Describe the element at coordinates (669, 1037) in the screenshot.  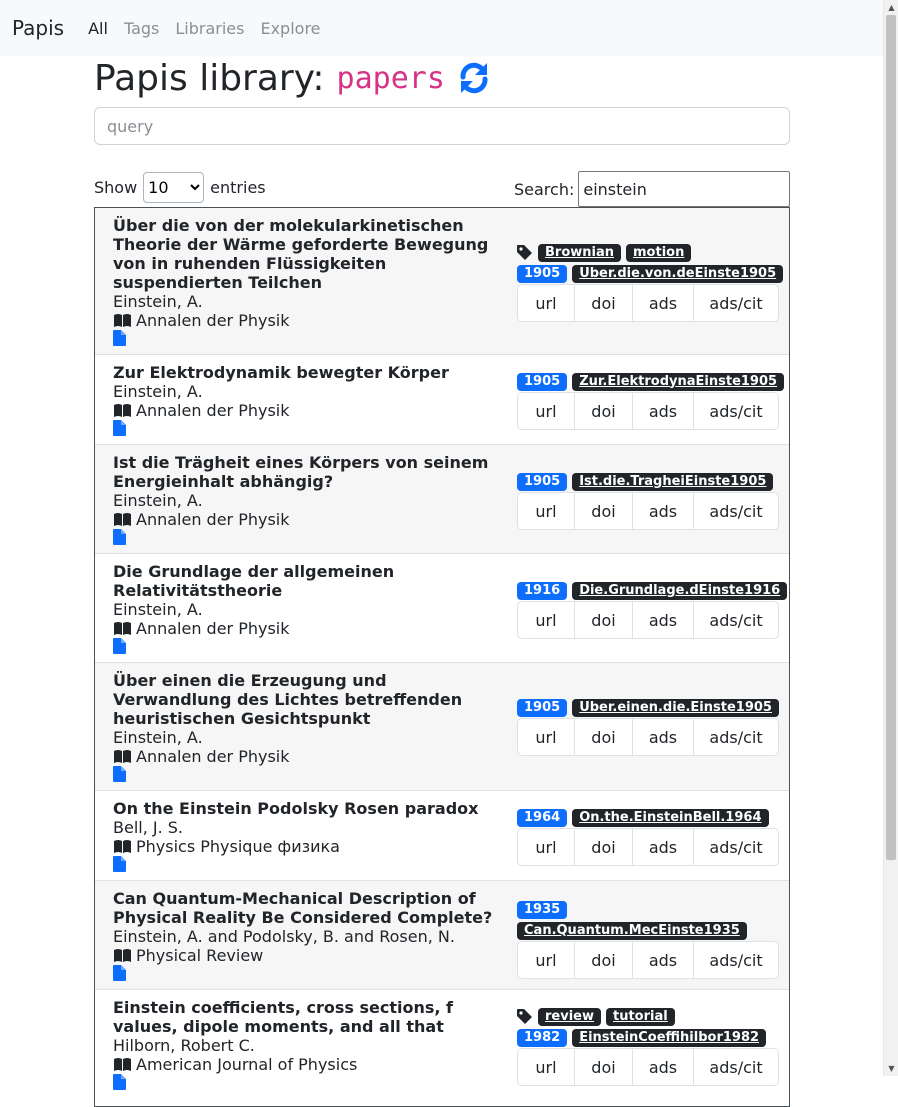
I see `ref-badge: EinsteinCoeffihilbor1982` at that location.